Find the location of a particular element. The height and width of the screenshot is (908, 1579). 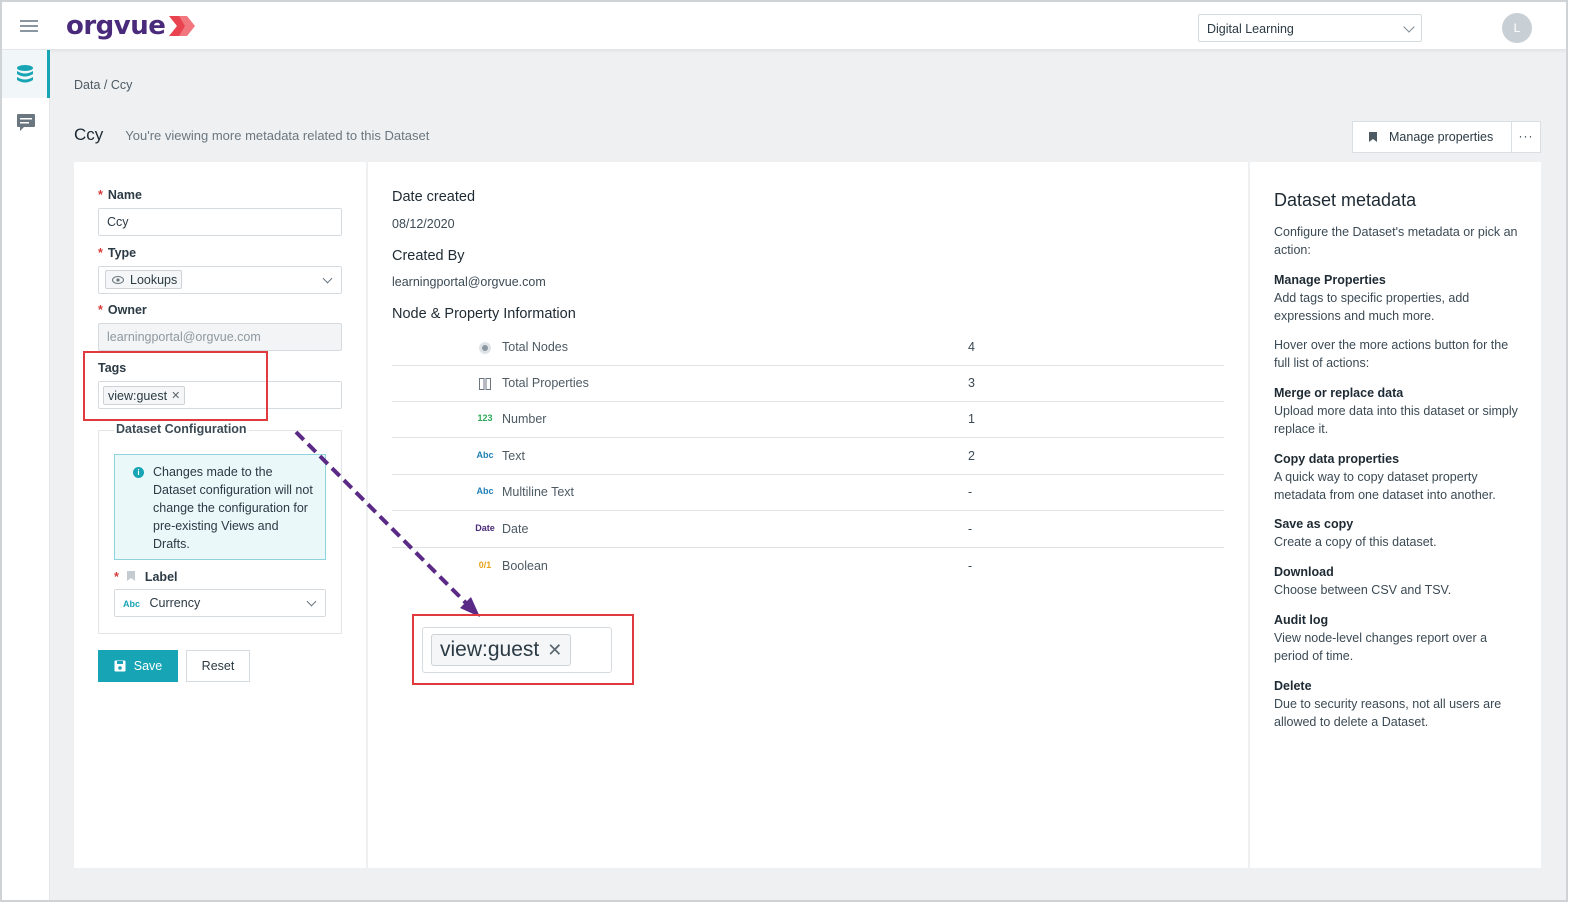

close-icon: ✕ is located at coordinates (555, 649).